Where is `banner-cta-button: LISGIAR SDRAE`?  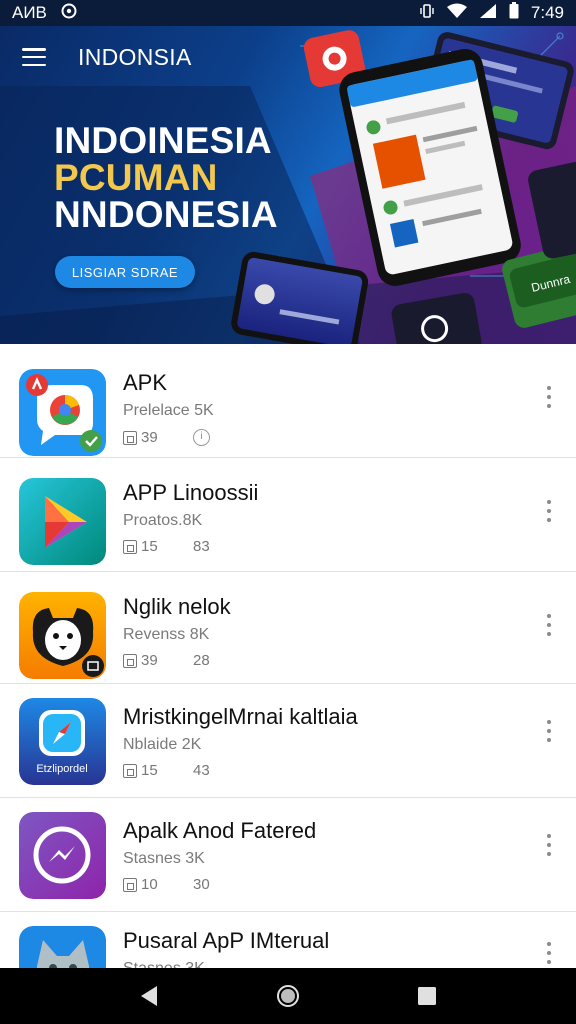 banner-cta-button: LISGIAR SDRAE is located at coordinates (125, 272).